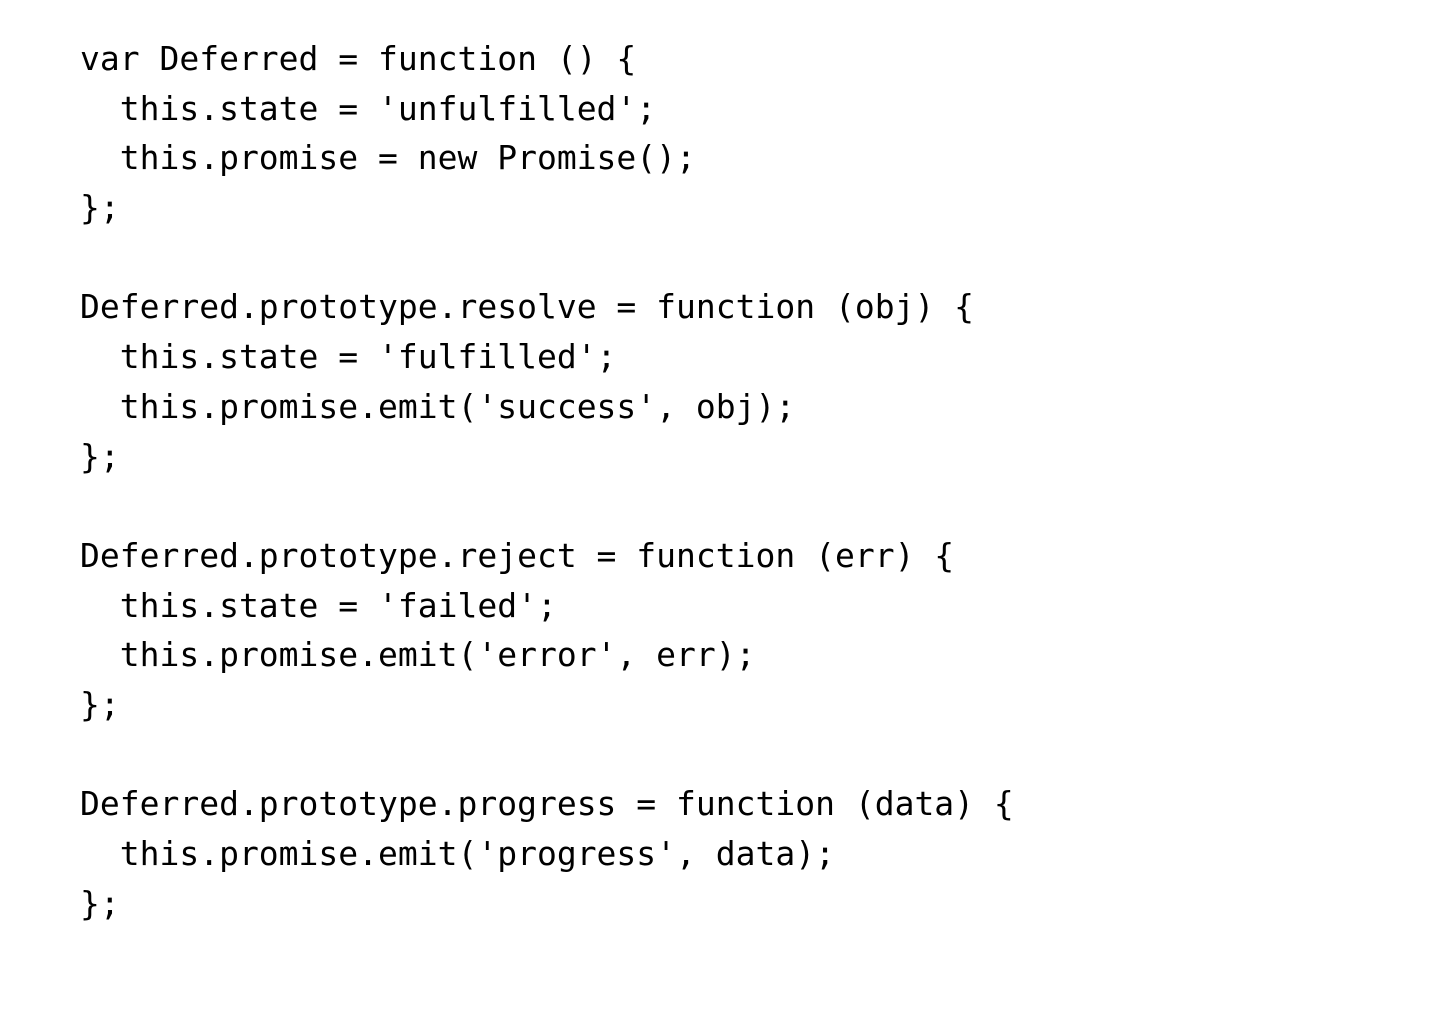  Describe the element at coordinates (438, 406) in the screenshot. I see `code-line: this.promise.emit('success', obj);` at that location.